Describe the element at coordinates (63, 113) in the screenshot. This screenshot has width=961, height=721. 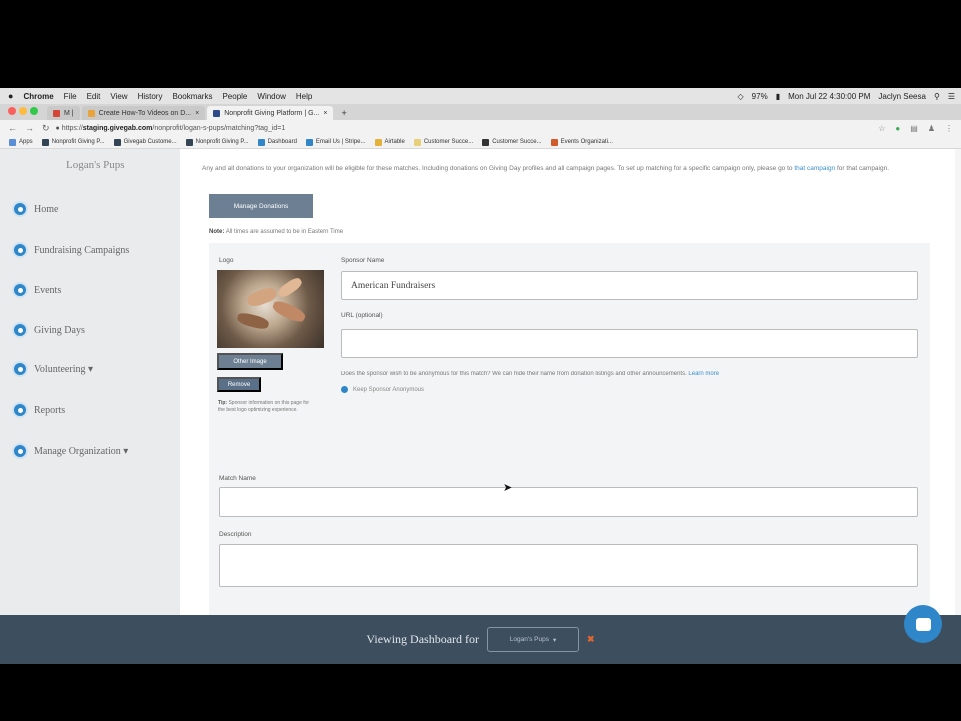
I see `tab-gmail: M |` at that location.